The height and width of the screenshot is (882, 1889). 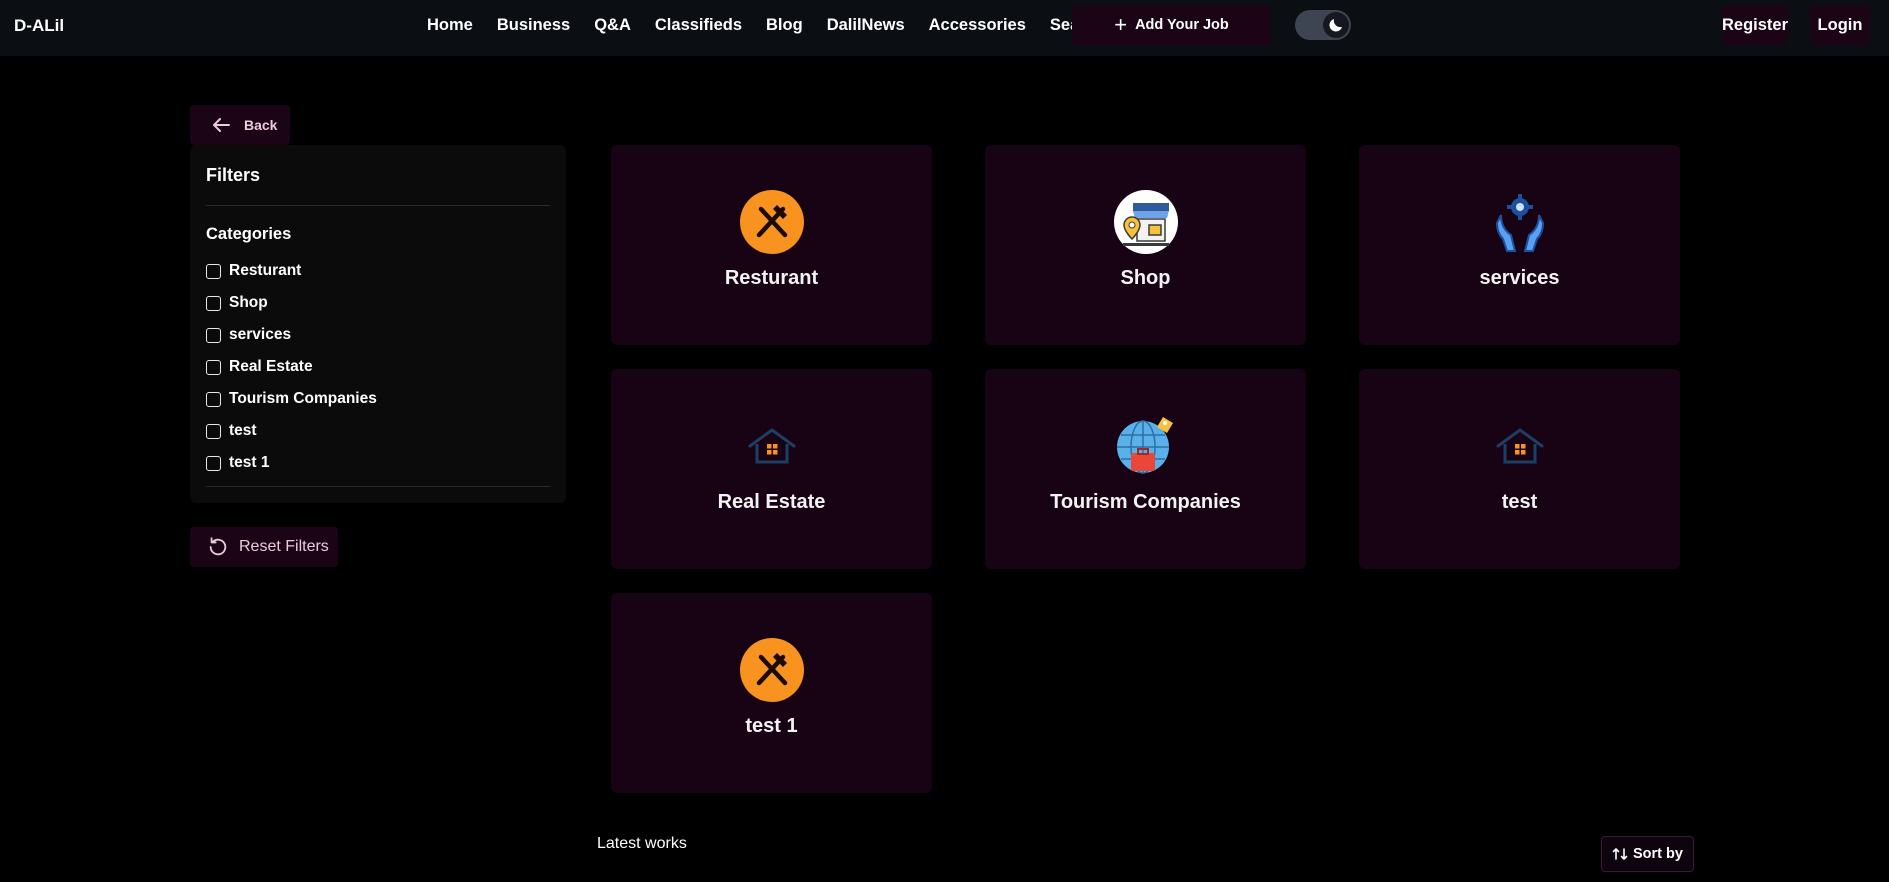 I want to click on category-label: Real Estate, so click(x=271, y=366).